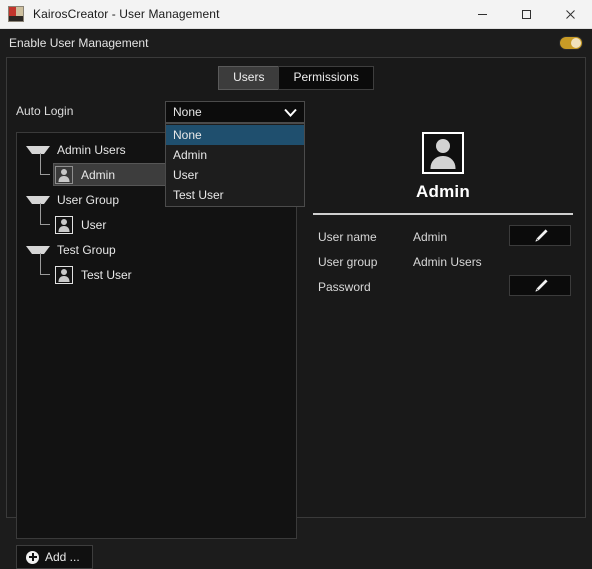 The height and width of the screenshot is (569, 592). Describe the element at coordinates (156, 269) in the screenshot. I see `tree-item-test-user: Test User` at that location.